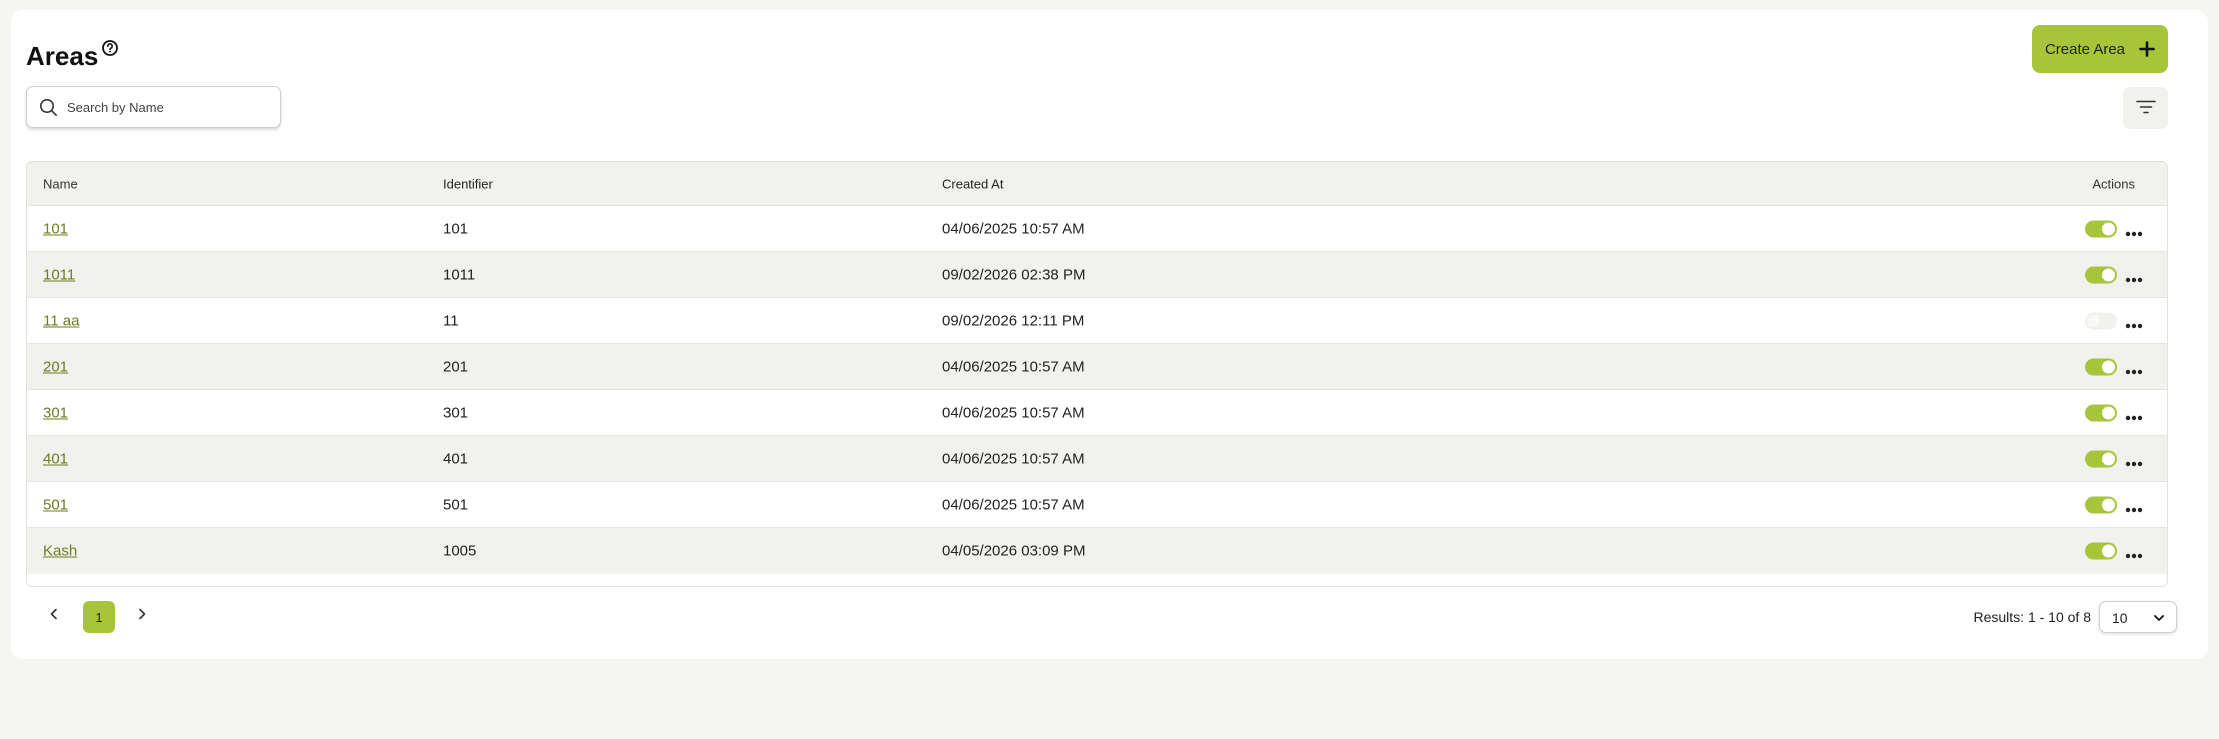 The width and height of the screenshot is (2219, 739). I want to click on area-identifier: 201, so click(456, 366).